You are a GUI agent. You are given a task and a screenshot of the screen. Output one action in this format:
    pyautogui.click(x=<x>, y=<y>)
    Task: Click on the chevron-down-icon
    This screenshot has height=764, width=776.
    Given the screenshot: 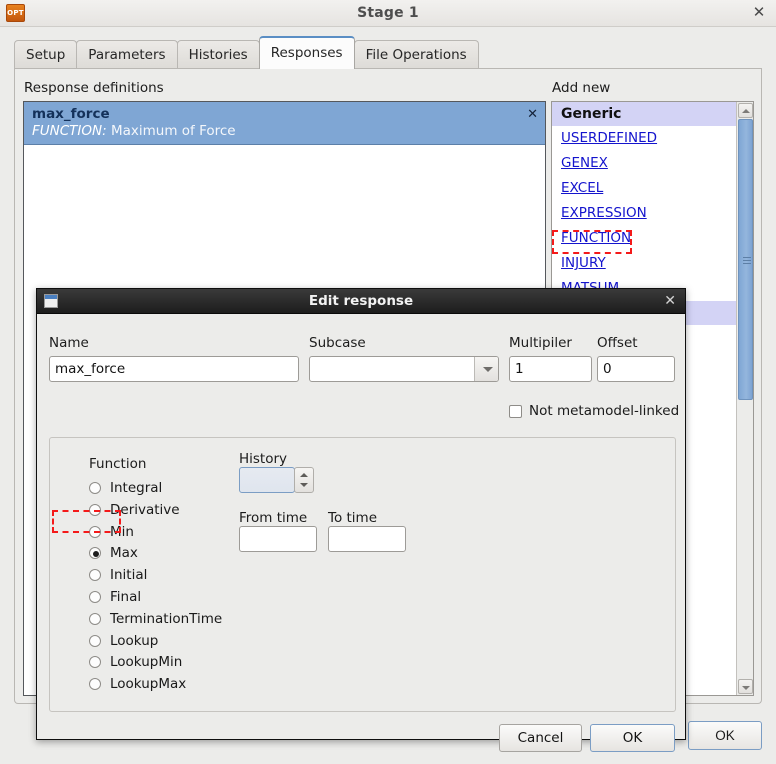 What is the action you would take?
    pyautogui.click(x=486, y=369)
    